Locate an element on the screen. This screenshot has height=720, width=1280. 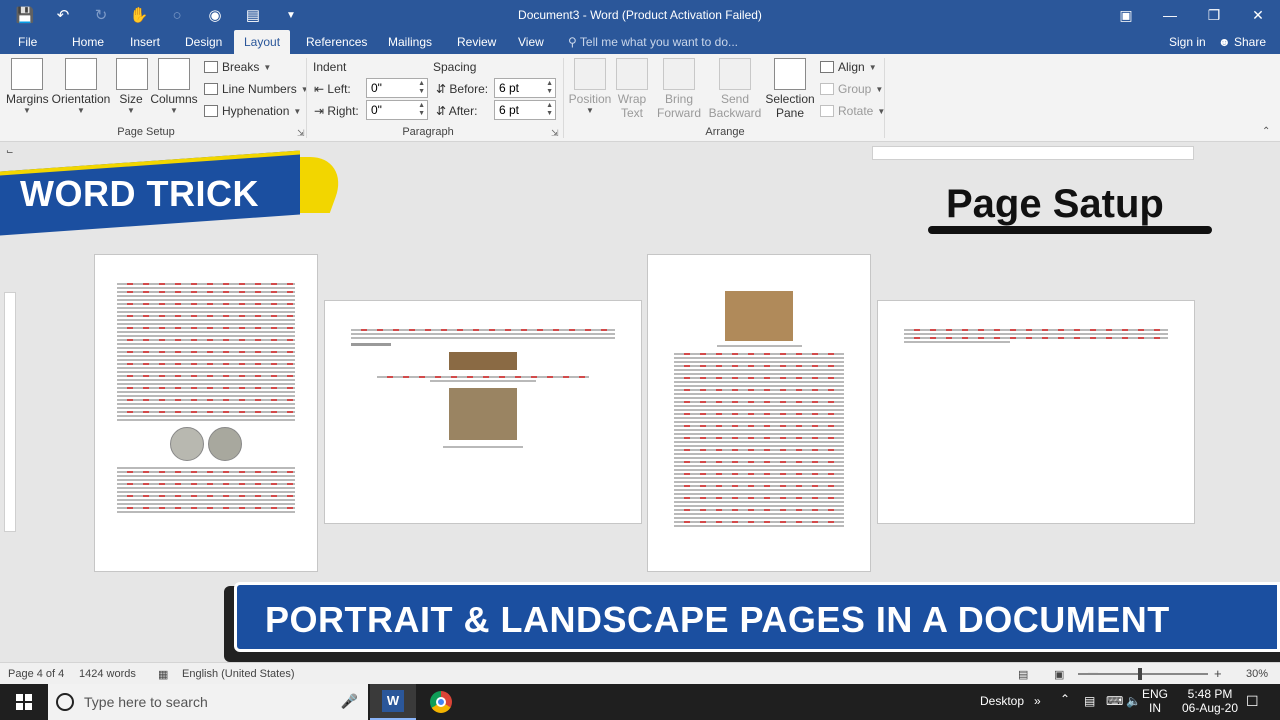
vertical-ruler is located at coordinates (10, 412).